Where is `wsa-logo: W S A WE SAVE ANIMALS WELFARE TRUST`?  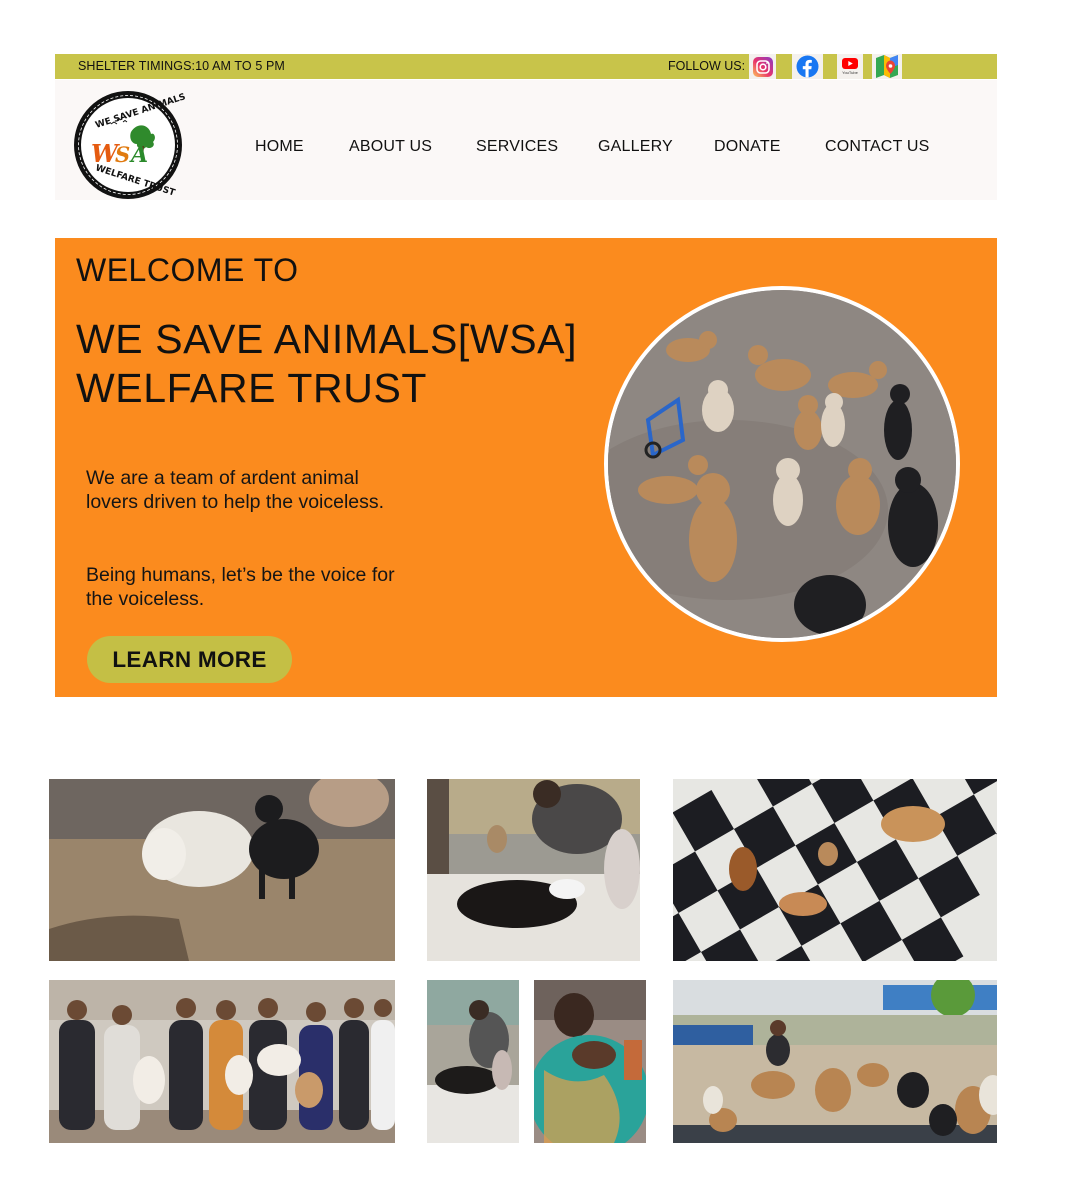
wsa-logo: W S A WE SAVE ANIMALS WELFARE TRUST is located at coordinates (129, 145).